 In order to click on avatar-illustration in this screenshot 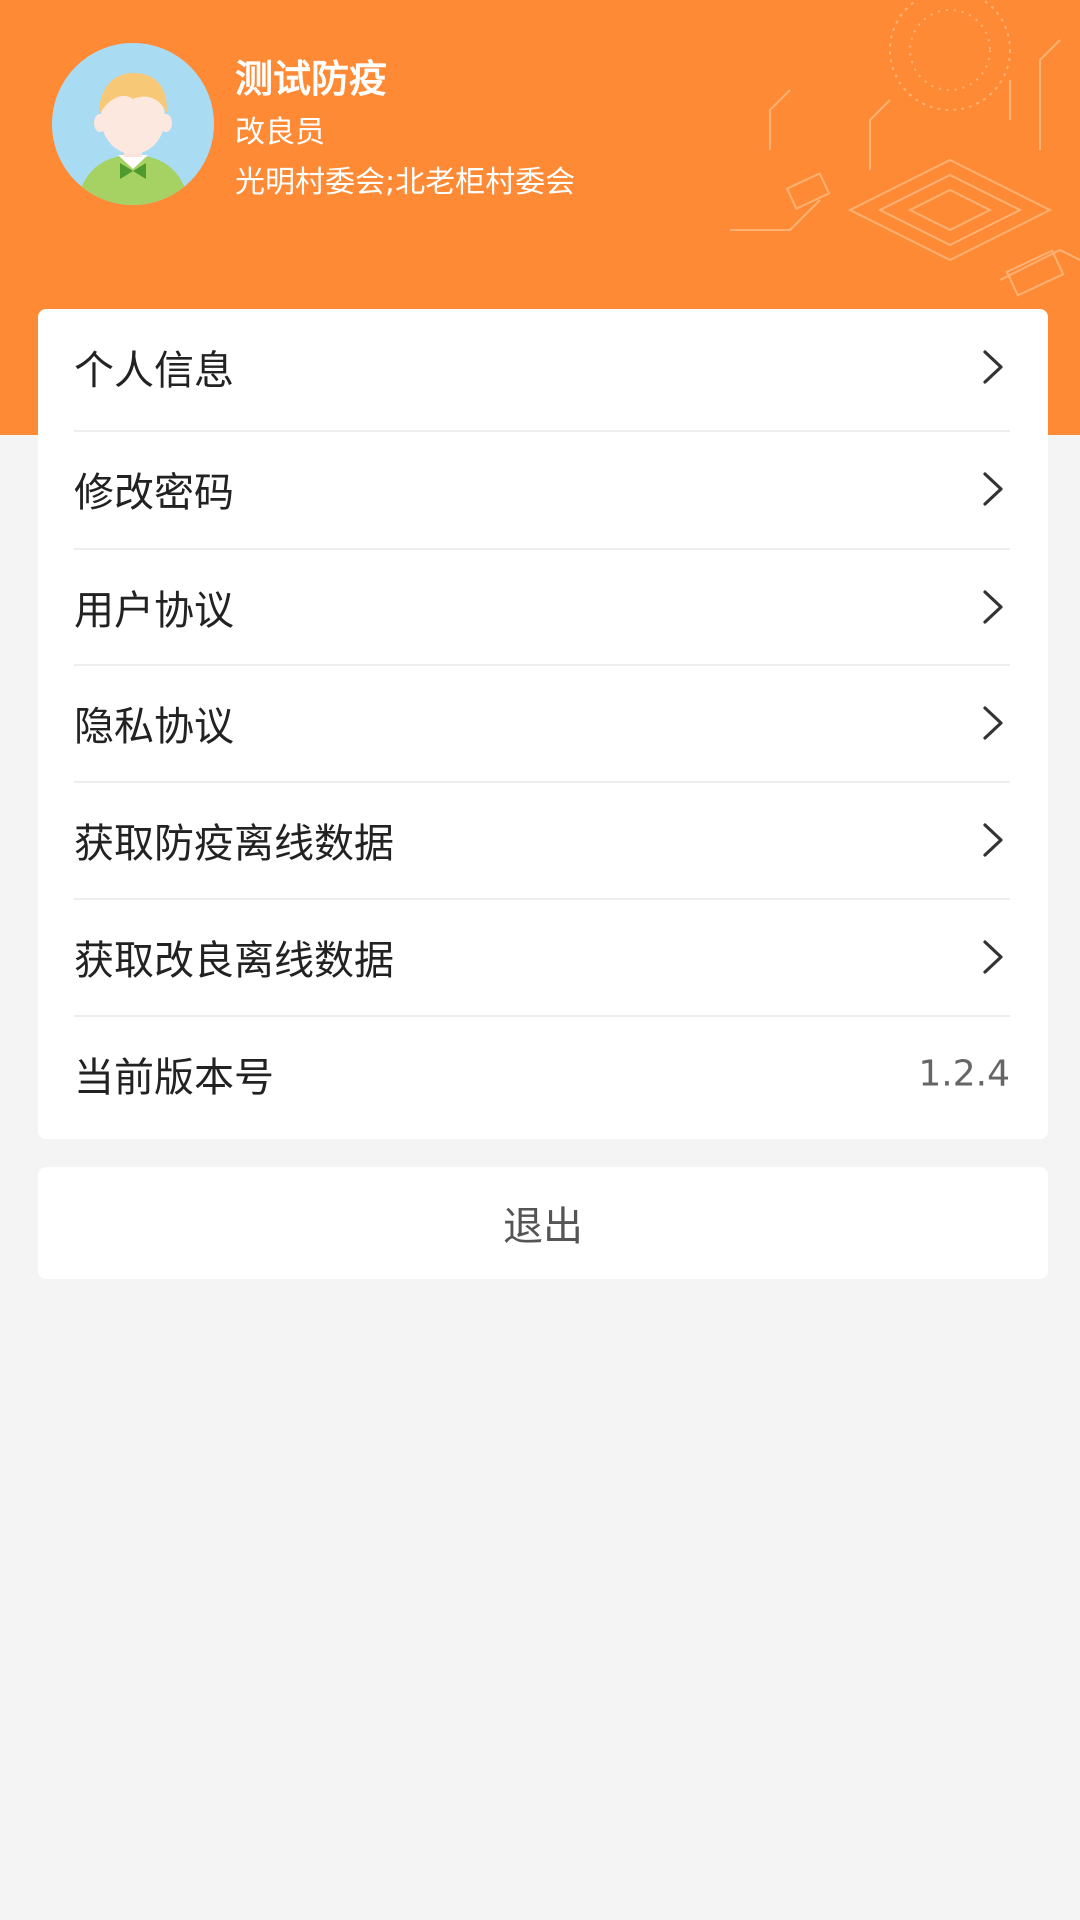, I will do `click(133, 124)`.